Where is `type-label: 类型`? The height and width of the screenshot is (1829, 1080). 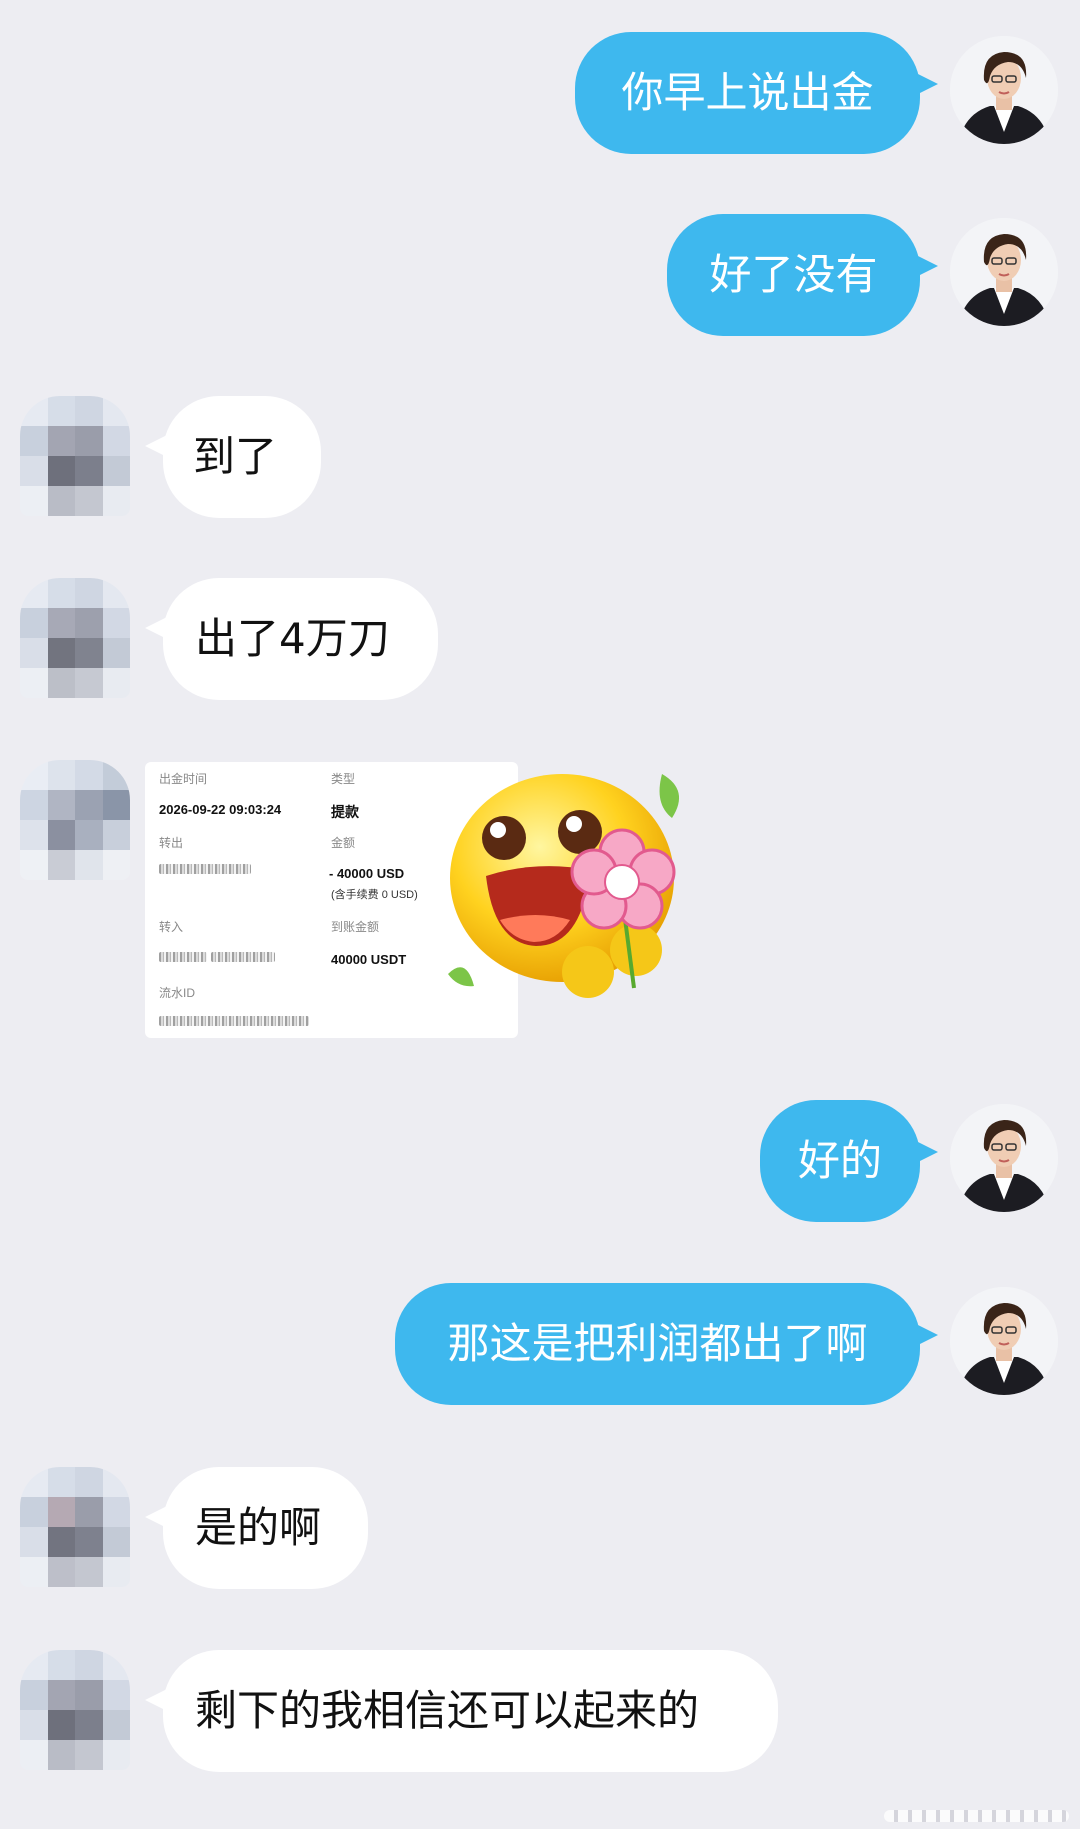
type-label: 类型 is located at coordinates (343, 779).